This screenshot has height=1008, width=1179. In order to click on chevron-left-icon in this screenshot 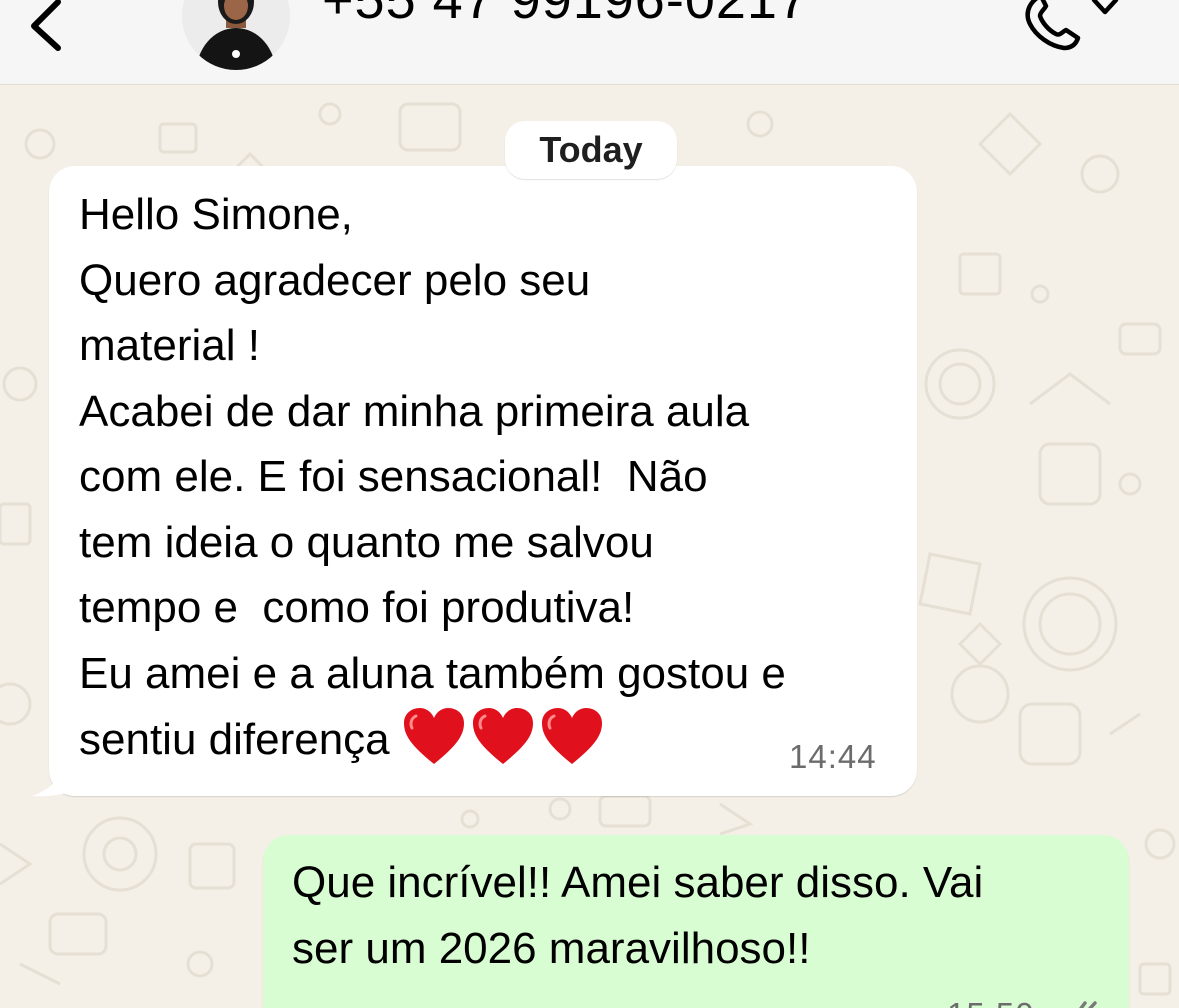, I will do `click(46, 26)`.